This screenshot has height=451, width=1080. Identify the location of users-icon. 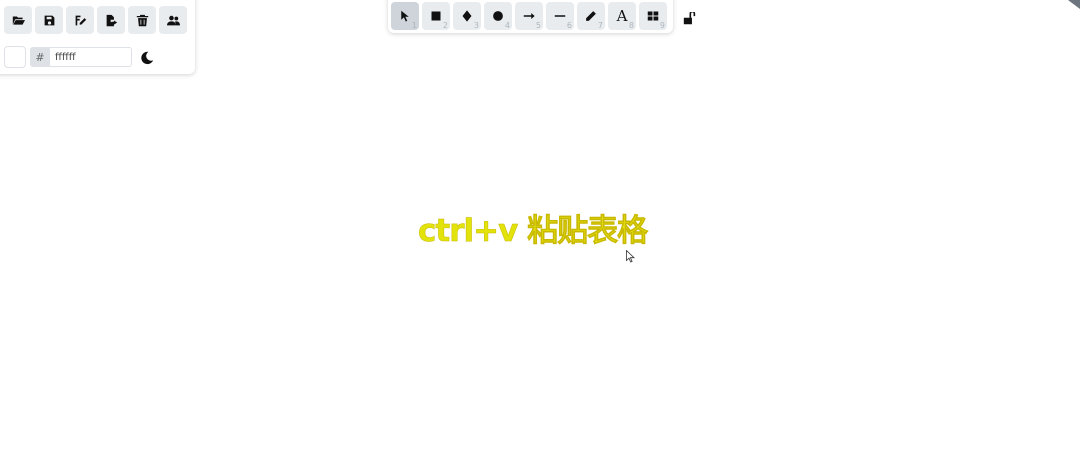
(173, 20).